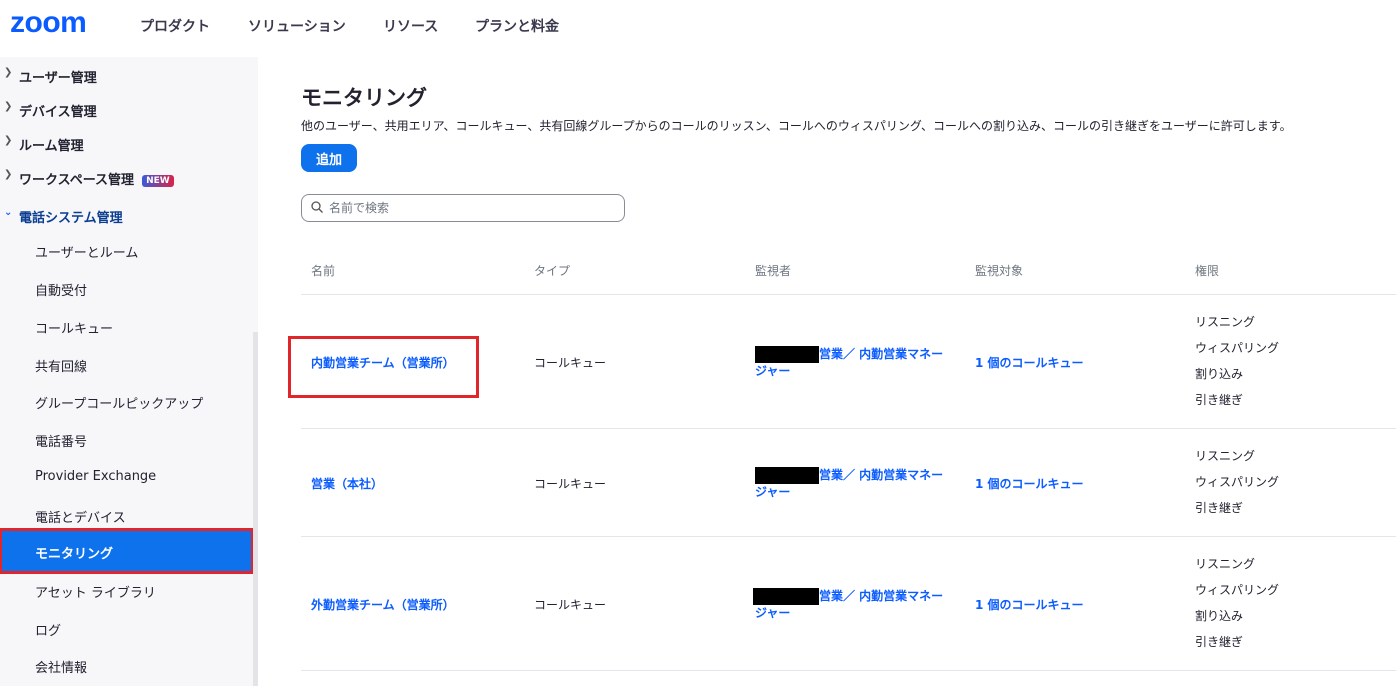 The image size is (1396, 686). I want to click on sidebar-subitem-auto-receptionist: 自動受付, so click(61, 289).